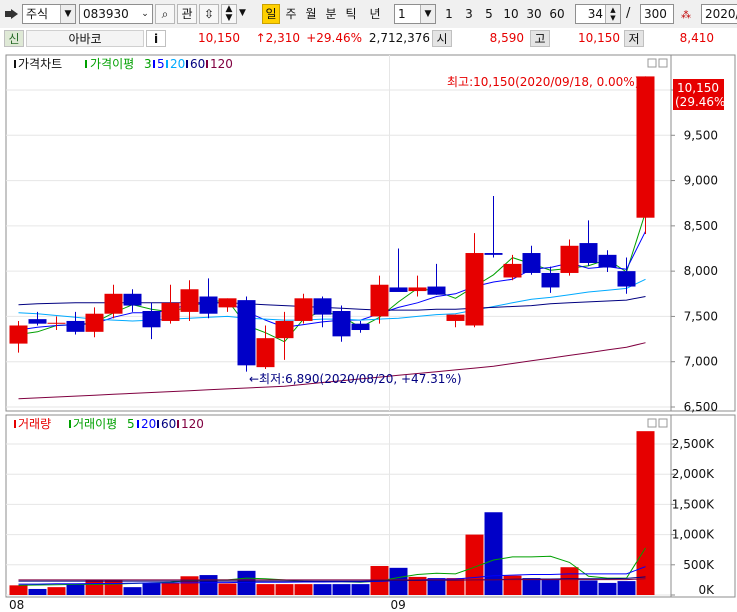 This screenshot has height=612, width=737. I want to click on interval-select: 1 ▼, so click(415, 14).